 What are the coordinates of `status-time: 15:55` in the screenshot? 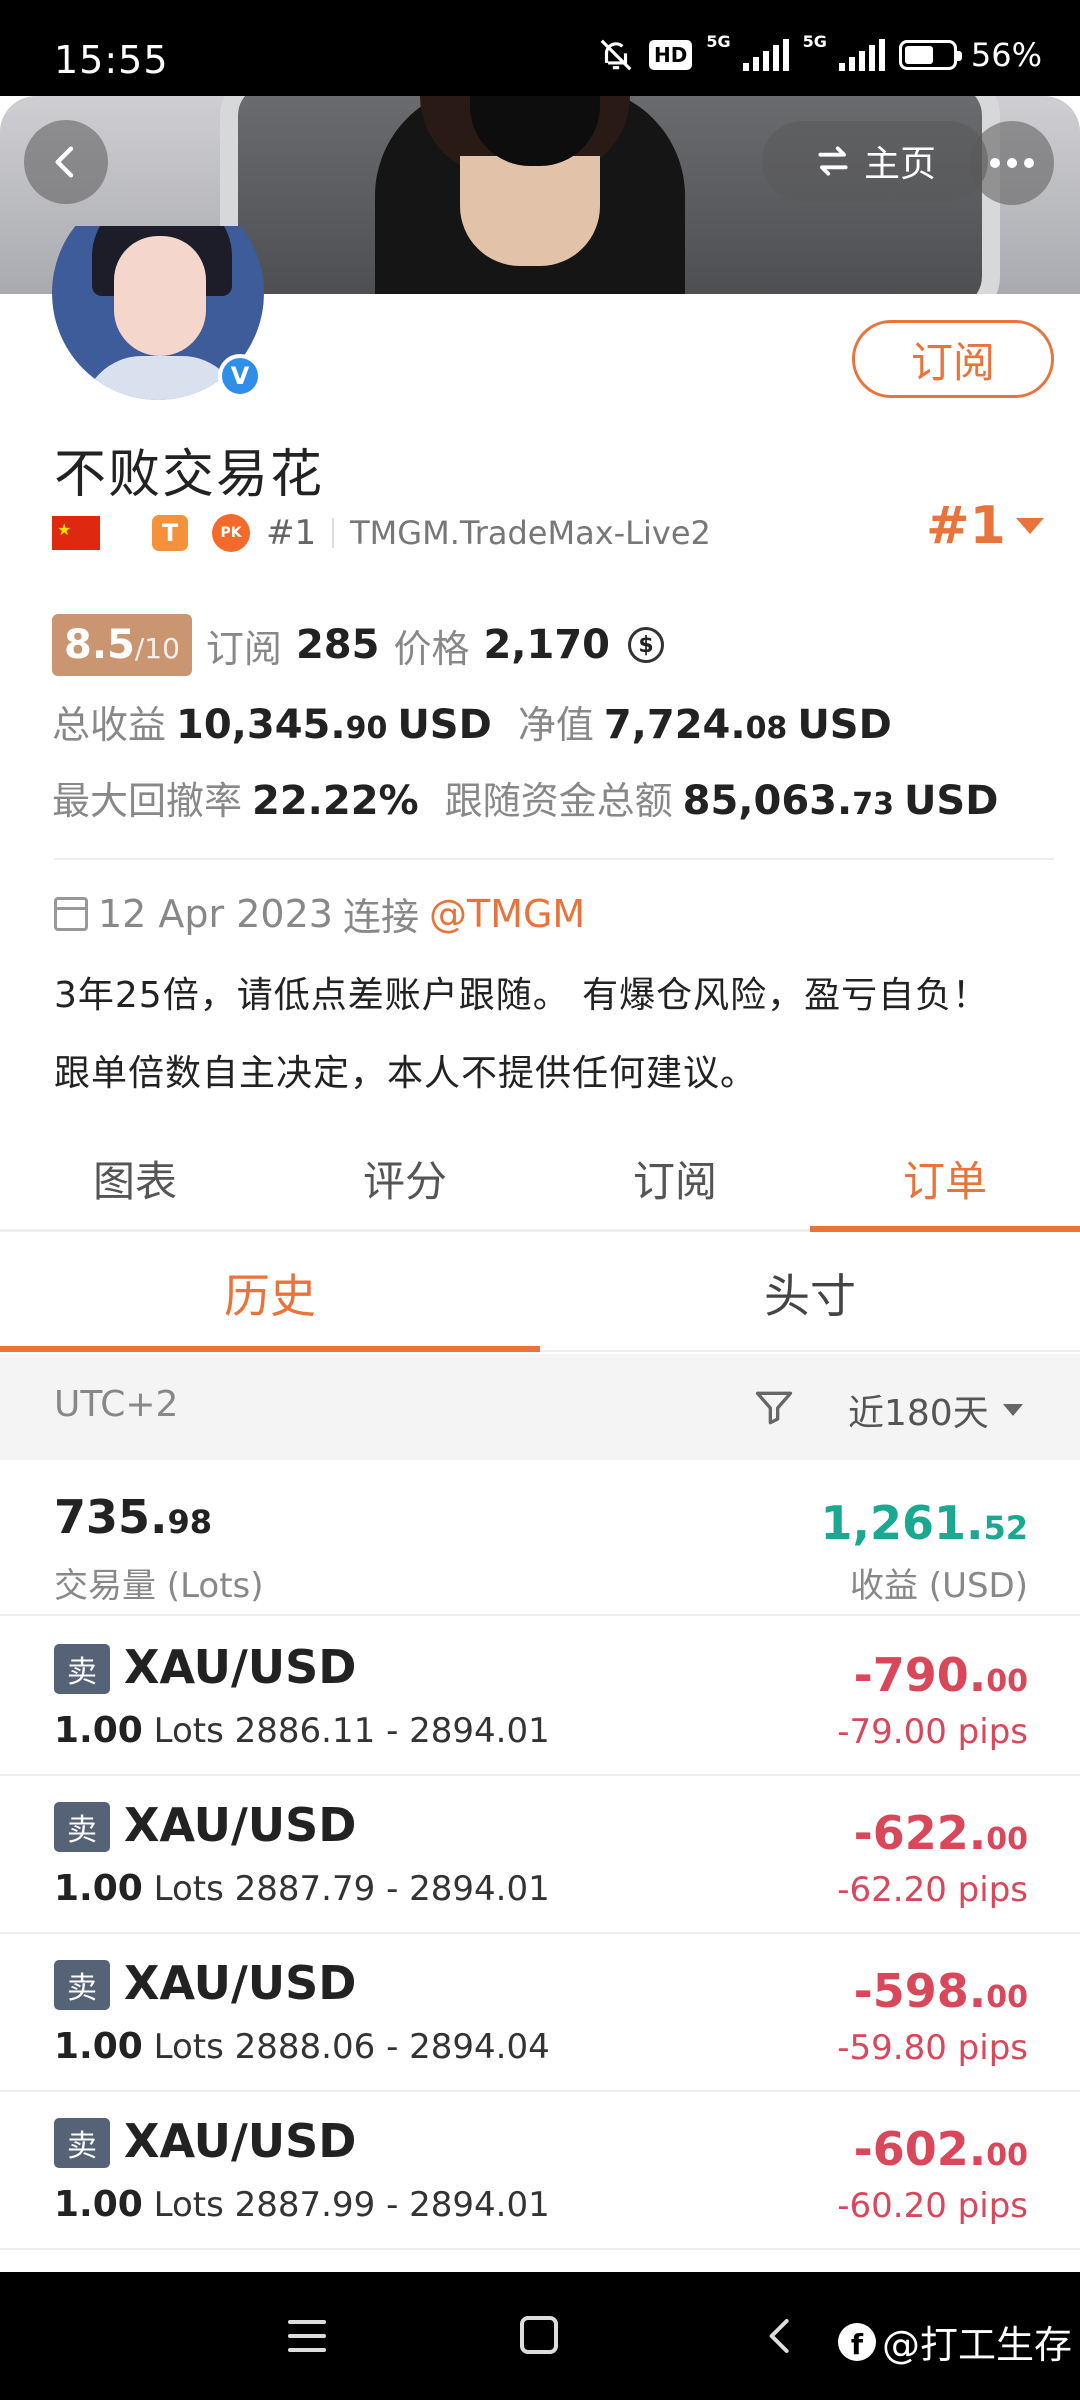 It's located at (111, 60).